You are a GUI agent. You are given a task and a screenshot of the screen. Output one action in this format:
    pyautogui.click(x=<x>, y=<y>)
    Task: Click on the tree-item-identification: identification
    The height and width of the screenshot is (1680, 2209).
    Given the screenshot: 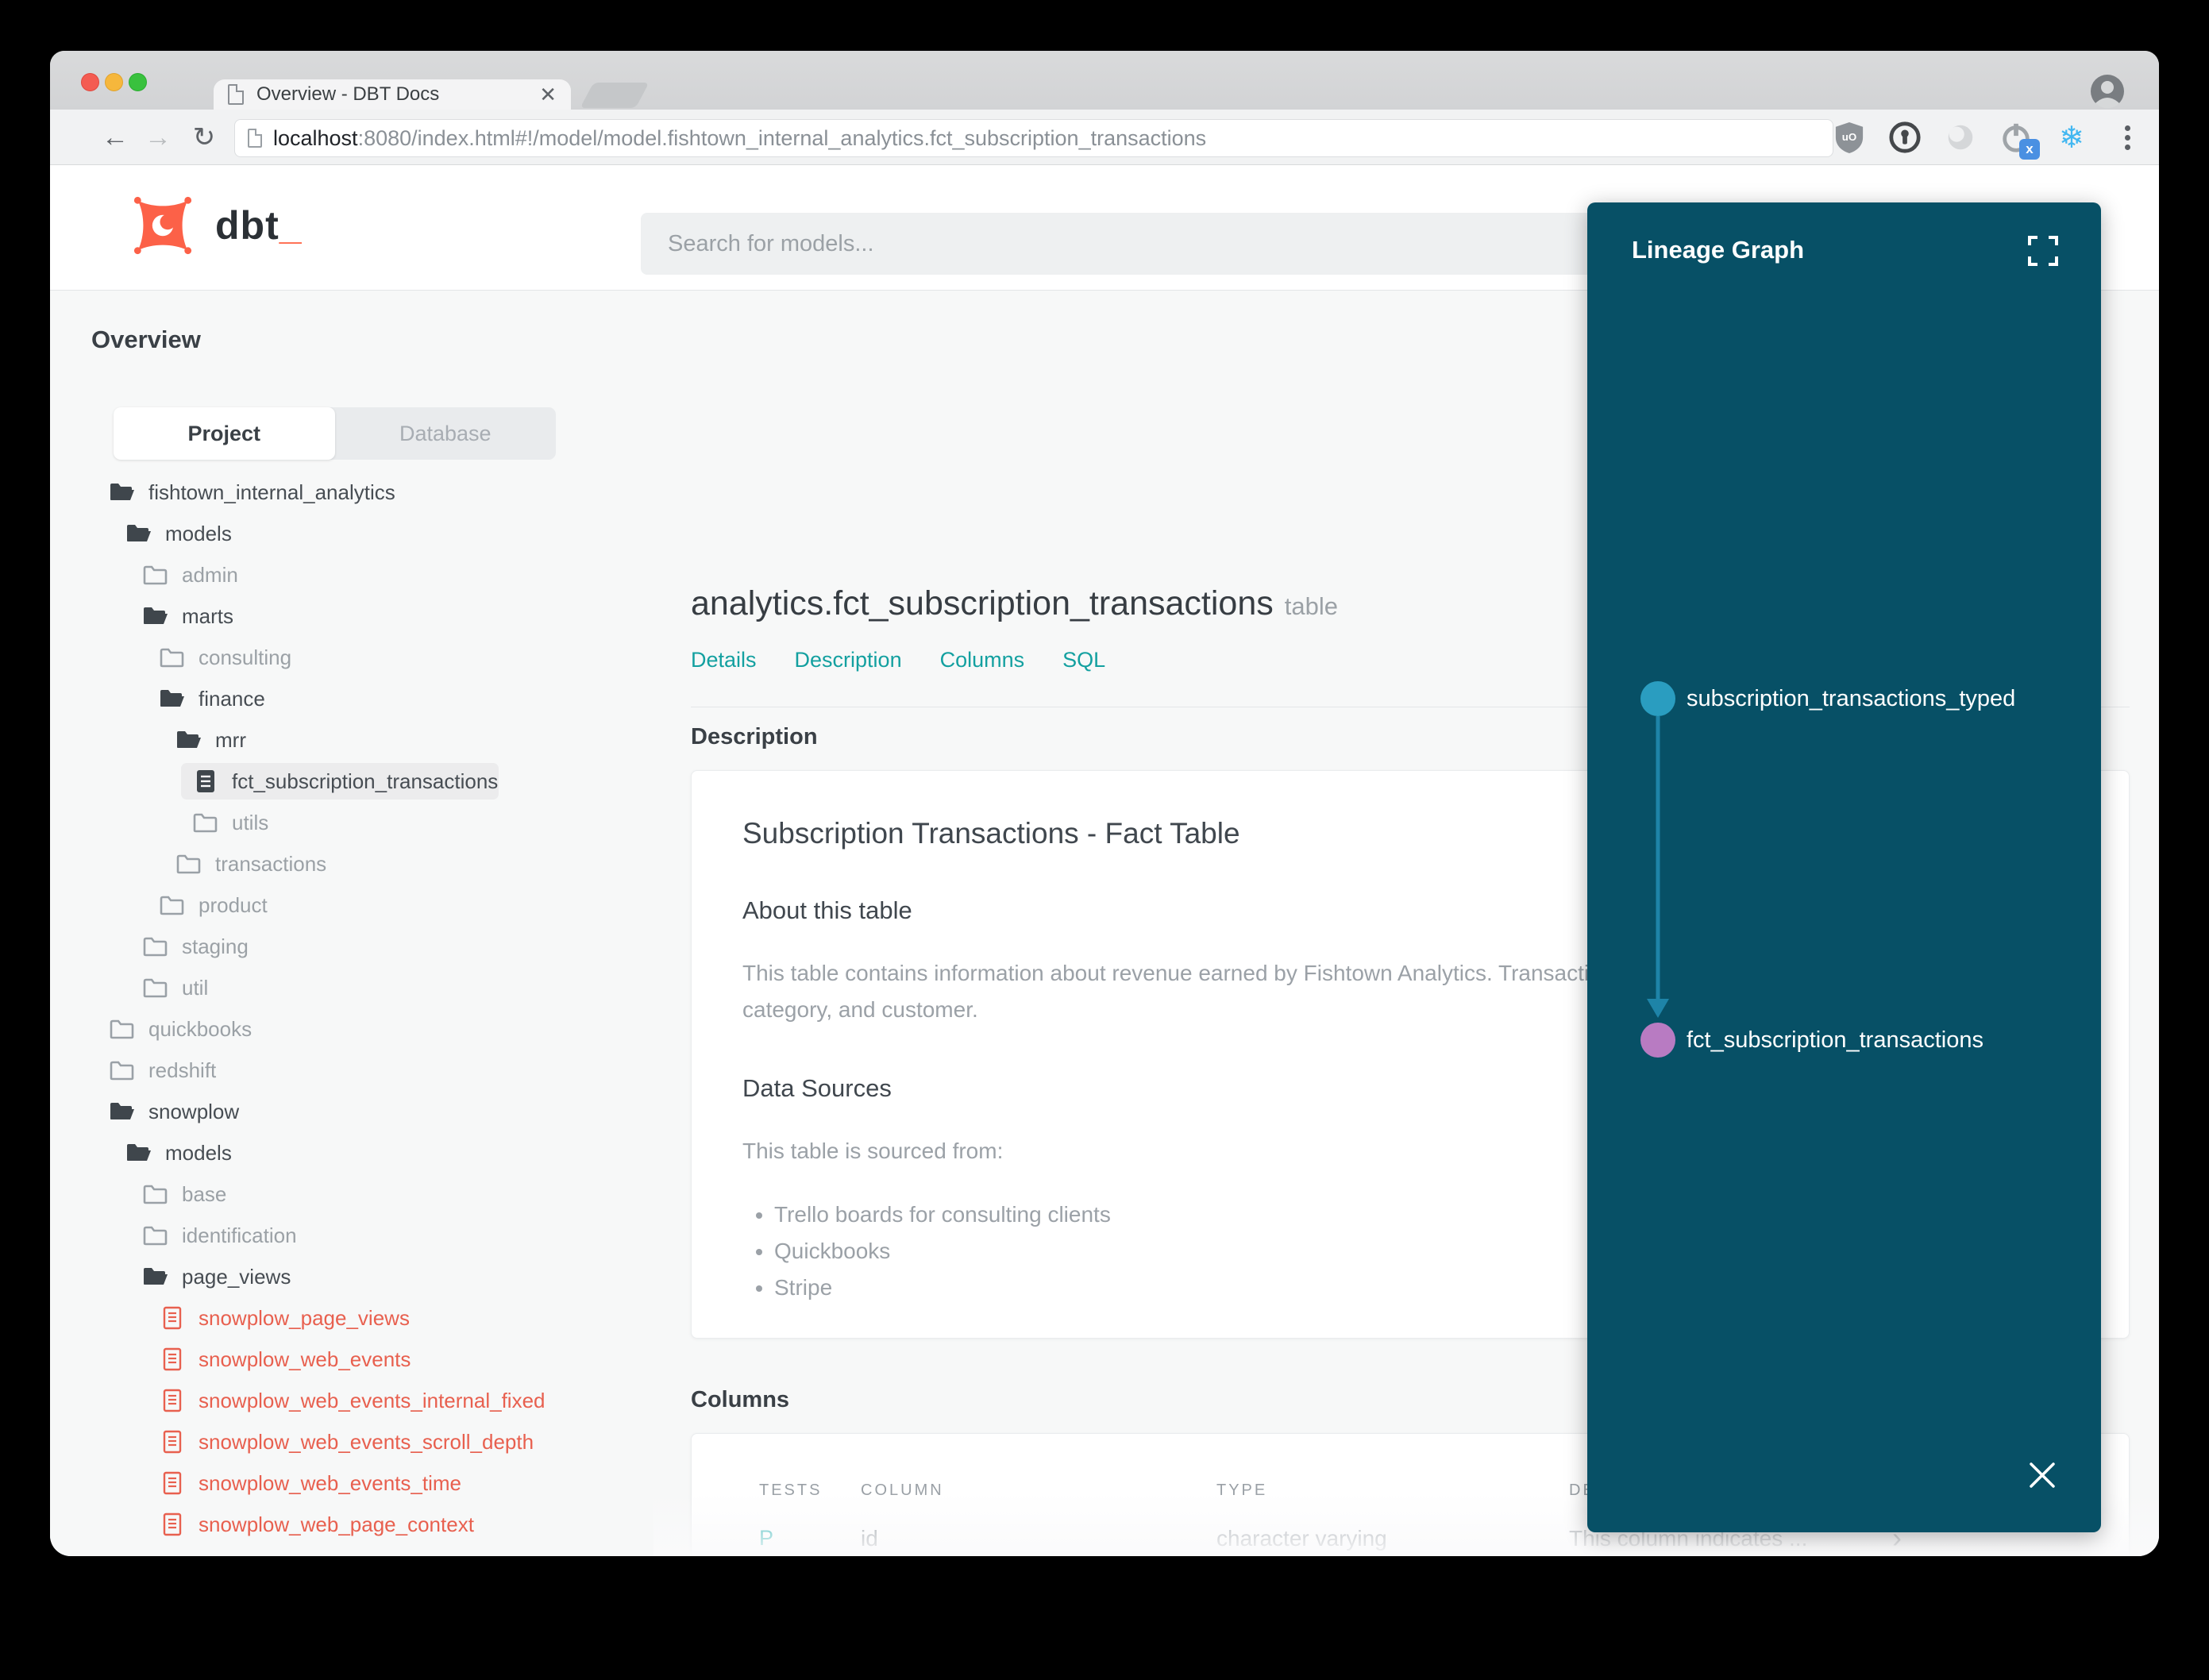 What is the action you would take?
    pyautogui.click(x=346, y=1235)
    